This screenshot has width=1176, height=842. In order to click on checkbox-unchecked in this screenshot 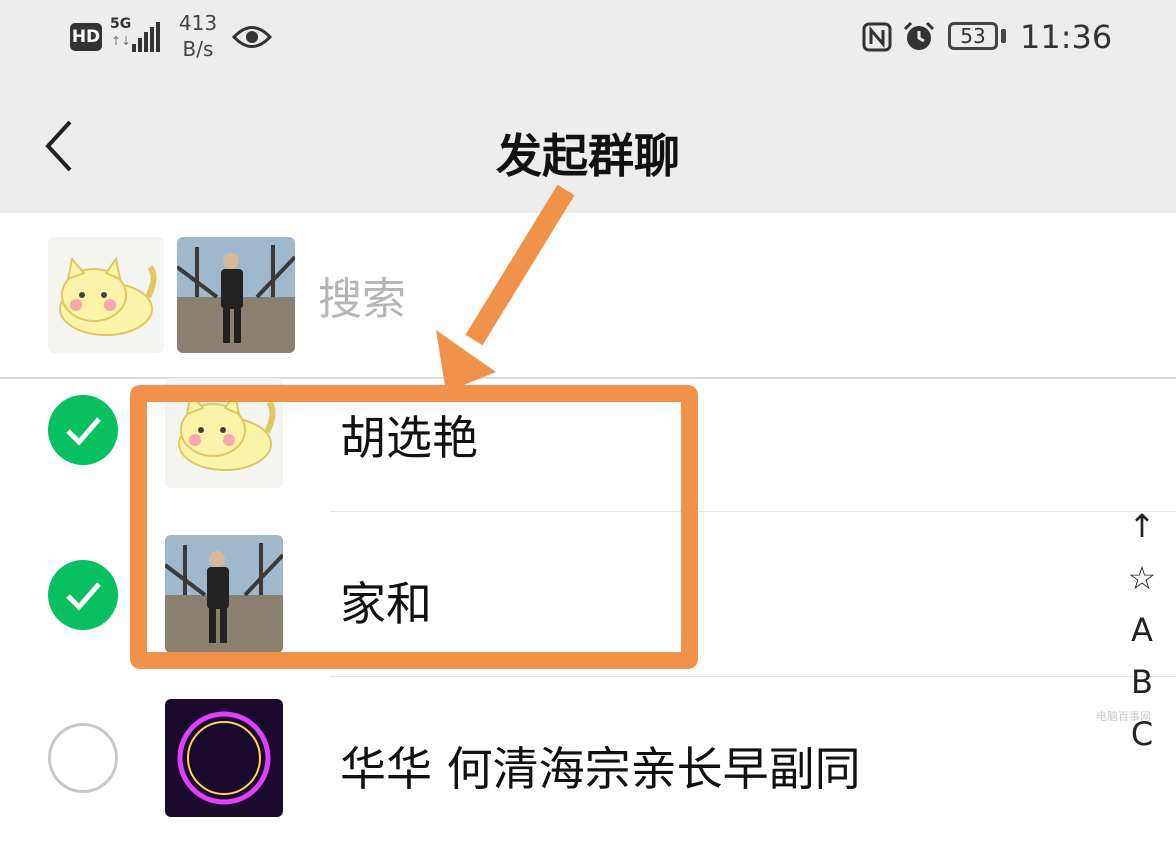, I will do `click(83, 758)`.